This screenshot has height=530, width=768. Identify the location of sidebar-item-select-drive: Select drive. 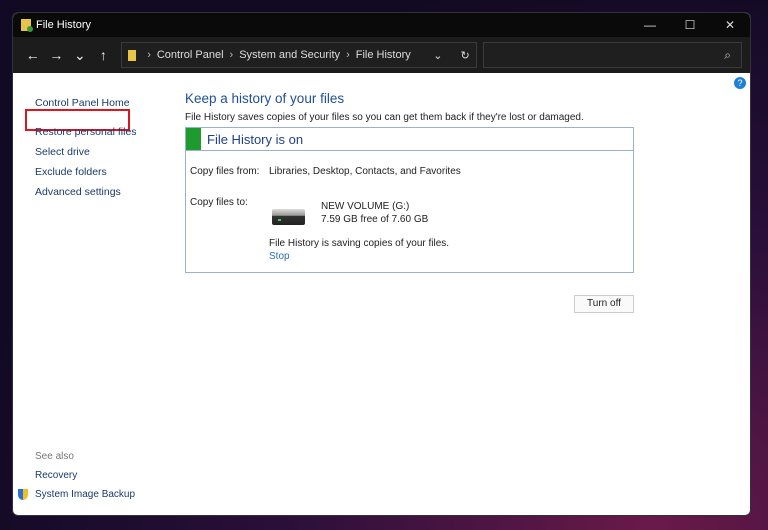
(86, 152).